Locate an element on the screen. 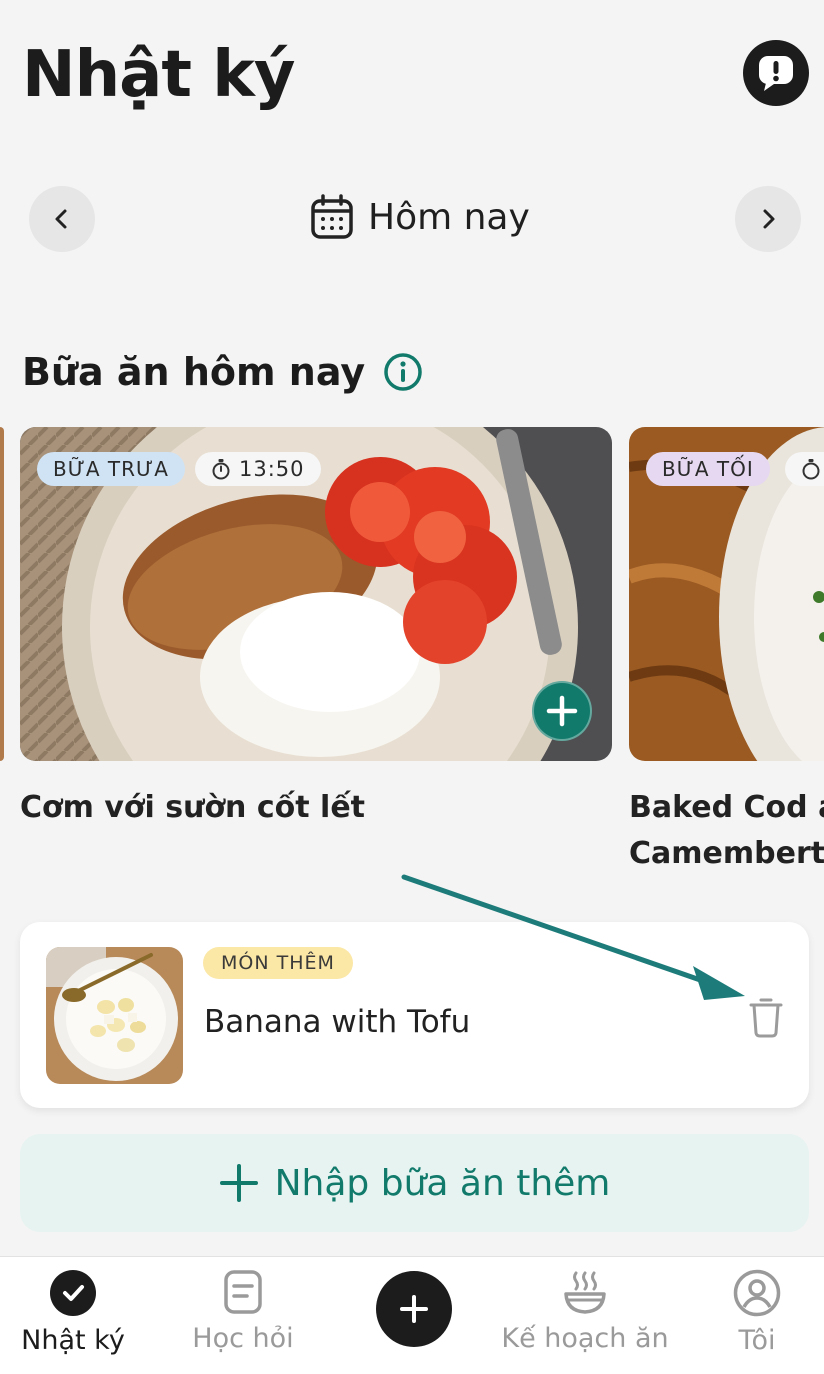 Image resolution: width=824 pixels, height=1374 pixels. tab-meal-plan-label: Kế hoạch ăn is located at coordinates (585, 1338).